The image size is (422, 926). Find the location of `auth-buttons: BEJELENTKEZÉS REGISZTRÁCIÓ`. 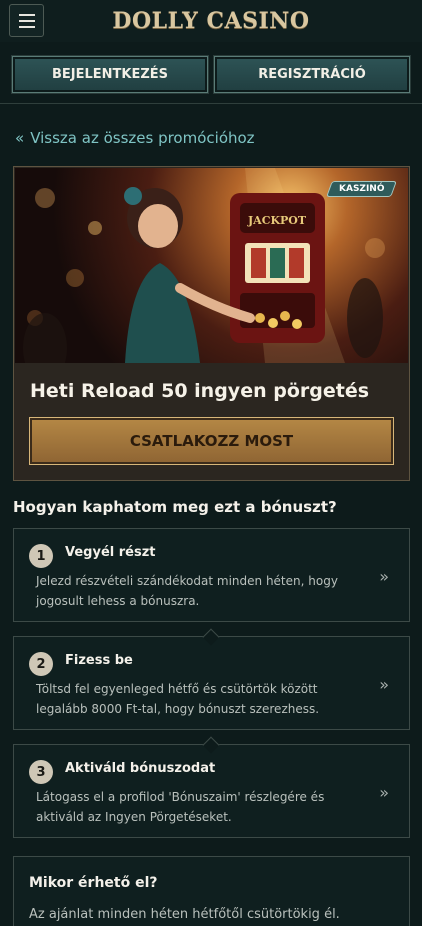

auth-buttons: BEJELENTKEZÉS REGISZTRÁCIÓ is located at coordinates (211, 76).